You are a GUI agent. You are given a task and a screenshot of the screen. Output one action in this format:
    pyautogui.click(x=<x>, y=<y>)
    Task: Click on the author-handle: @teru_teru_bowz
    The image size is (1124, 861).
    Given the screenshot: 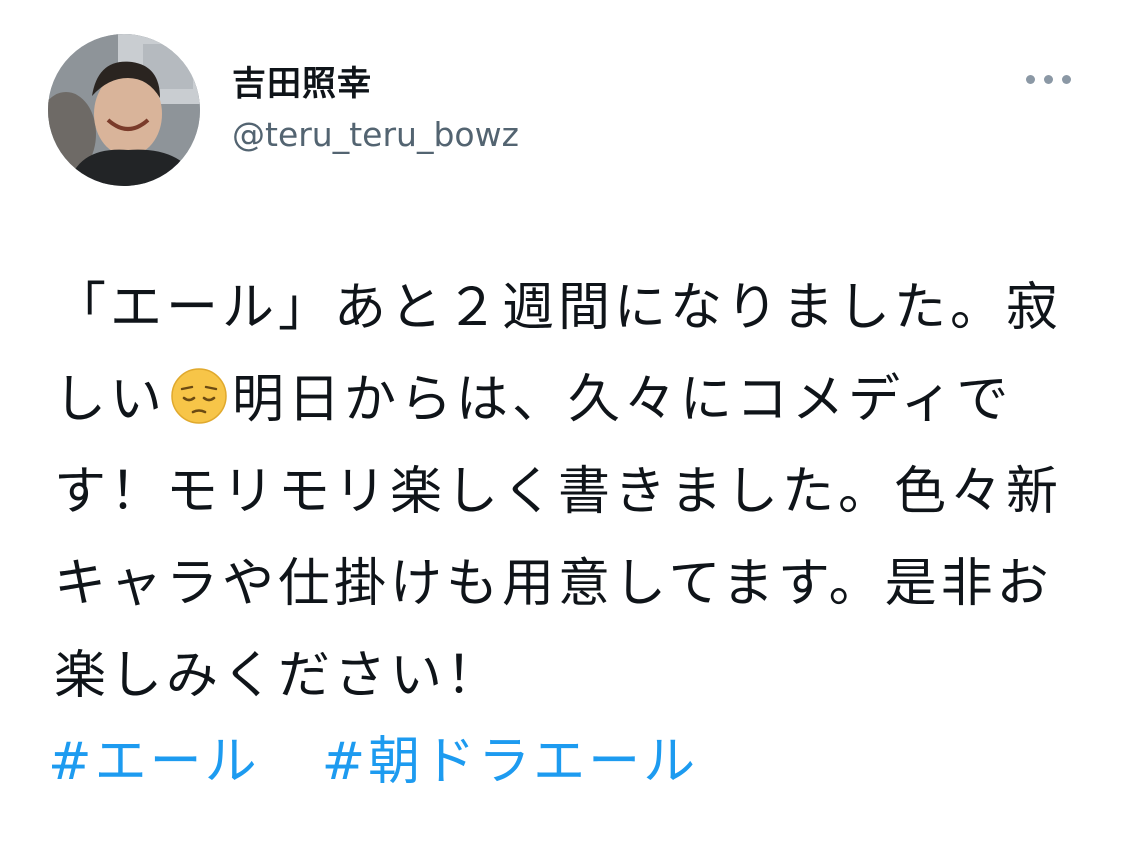 What is the action you would take?
    pyautogui.click(x=375, y=135)
    